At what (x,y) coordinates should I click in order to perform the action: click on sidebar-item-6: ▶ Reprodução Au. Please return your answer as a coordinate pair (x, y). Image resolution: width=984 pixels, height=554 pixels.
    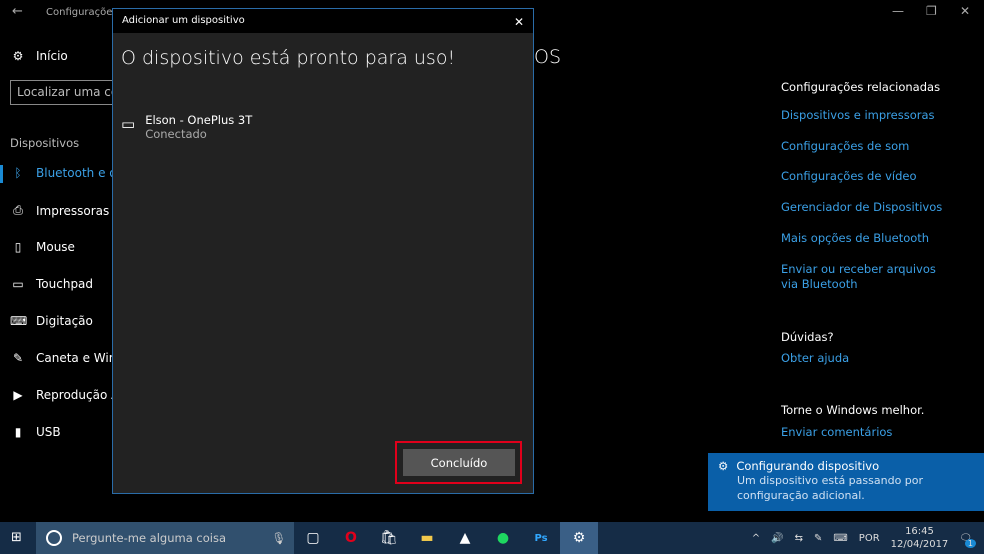
    Looking at the image, I should click on (68, 395).